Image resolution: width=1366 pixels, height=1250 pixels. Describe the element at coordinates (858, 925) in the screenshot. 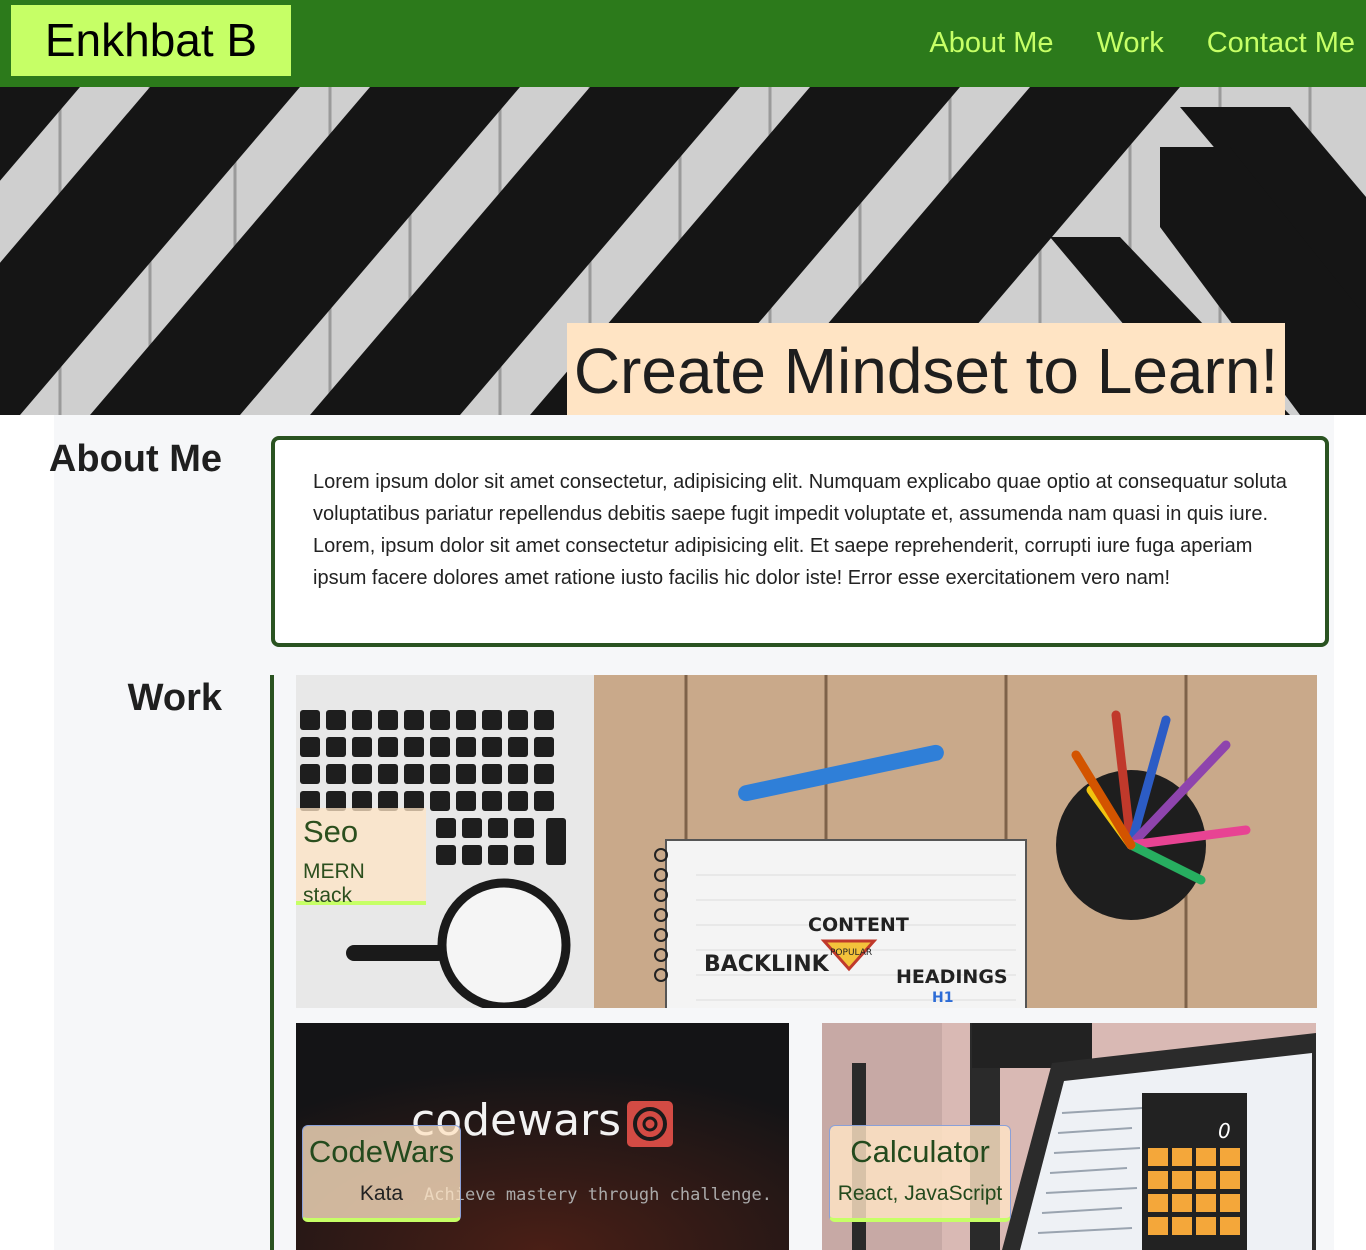

I see `seo-img-word-content: CONTENT` at that location.